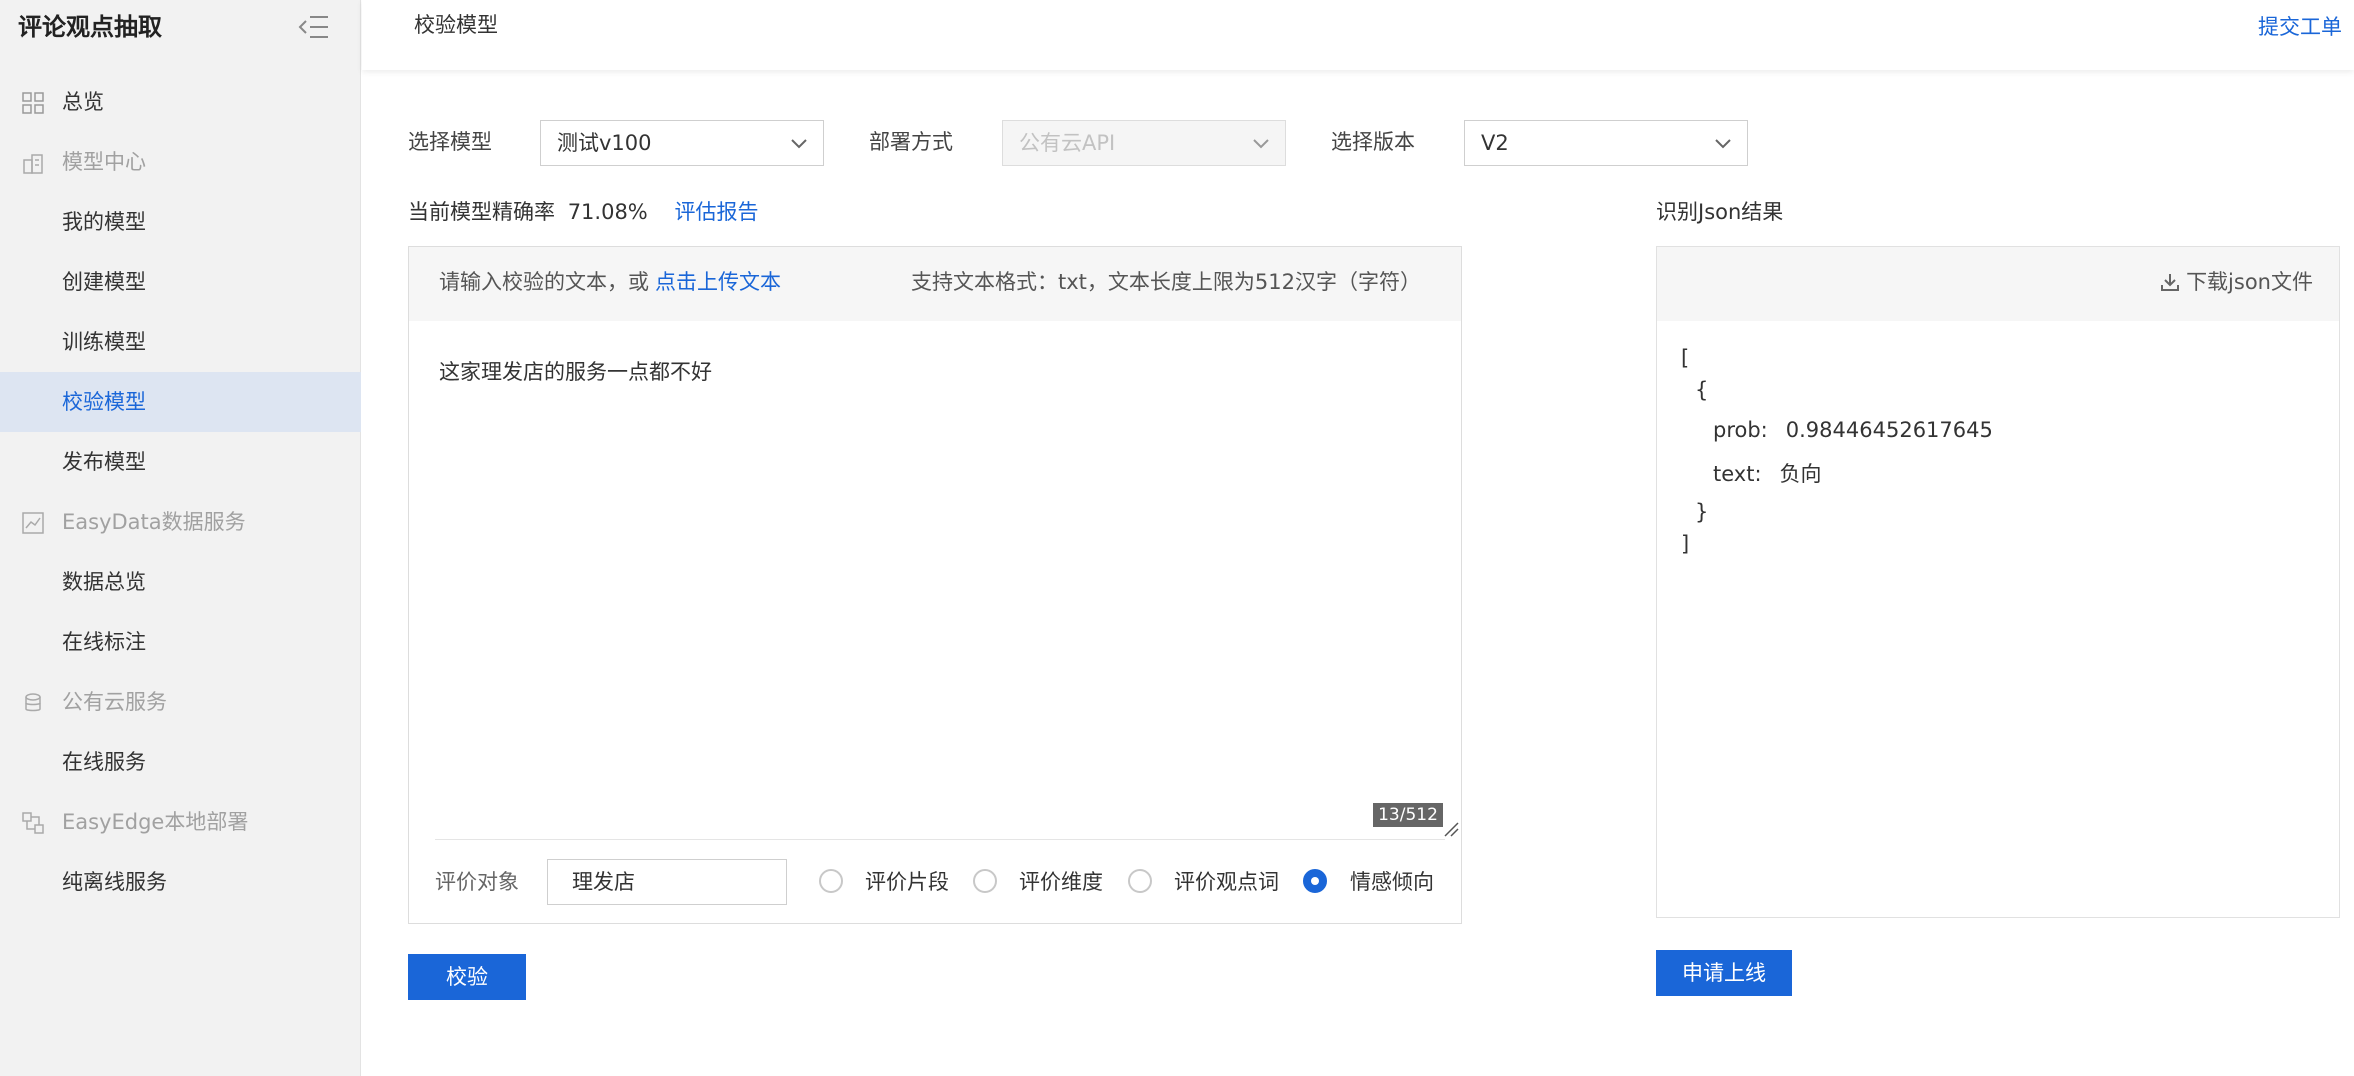 The image size is (2354, 1076). What do you see at coordinates (180, 762) in the screenshot?
I see `sidebar-item-online-service: 在线服务` at bounding box center [180, 762].